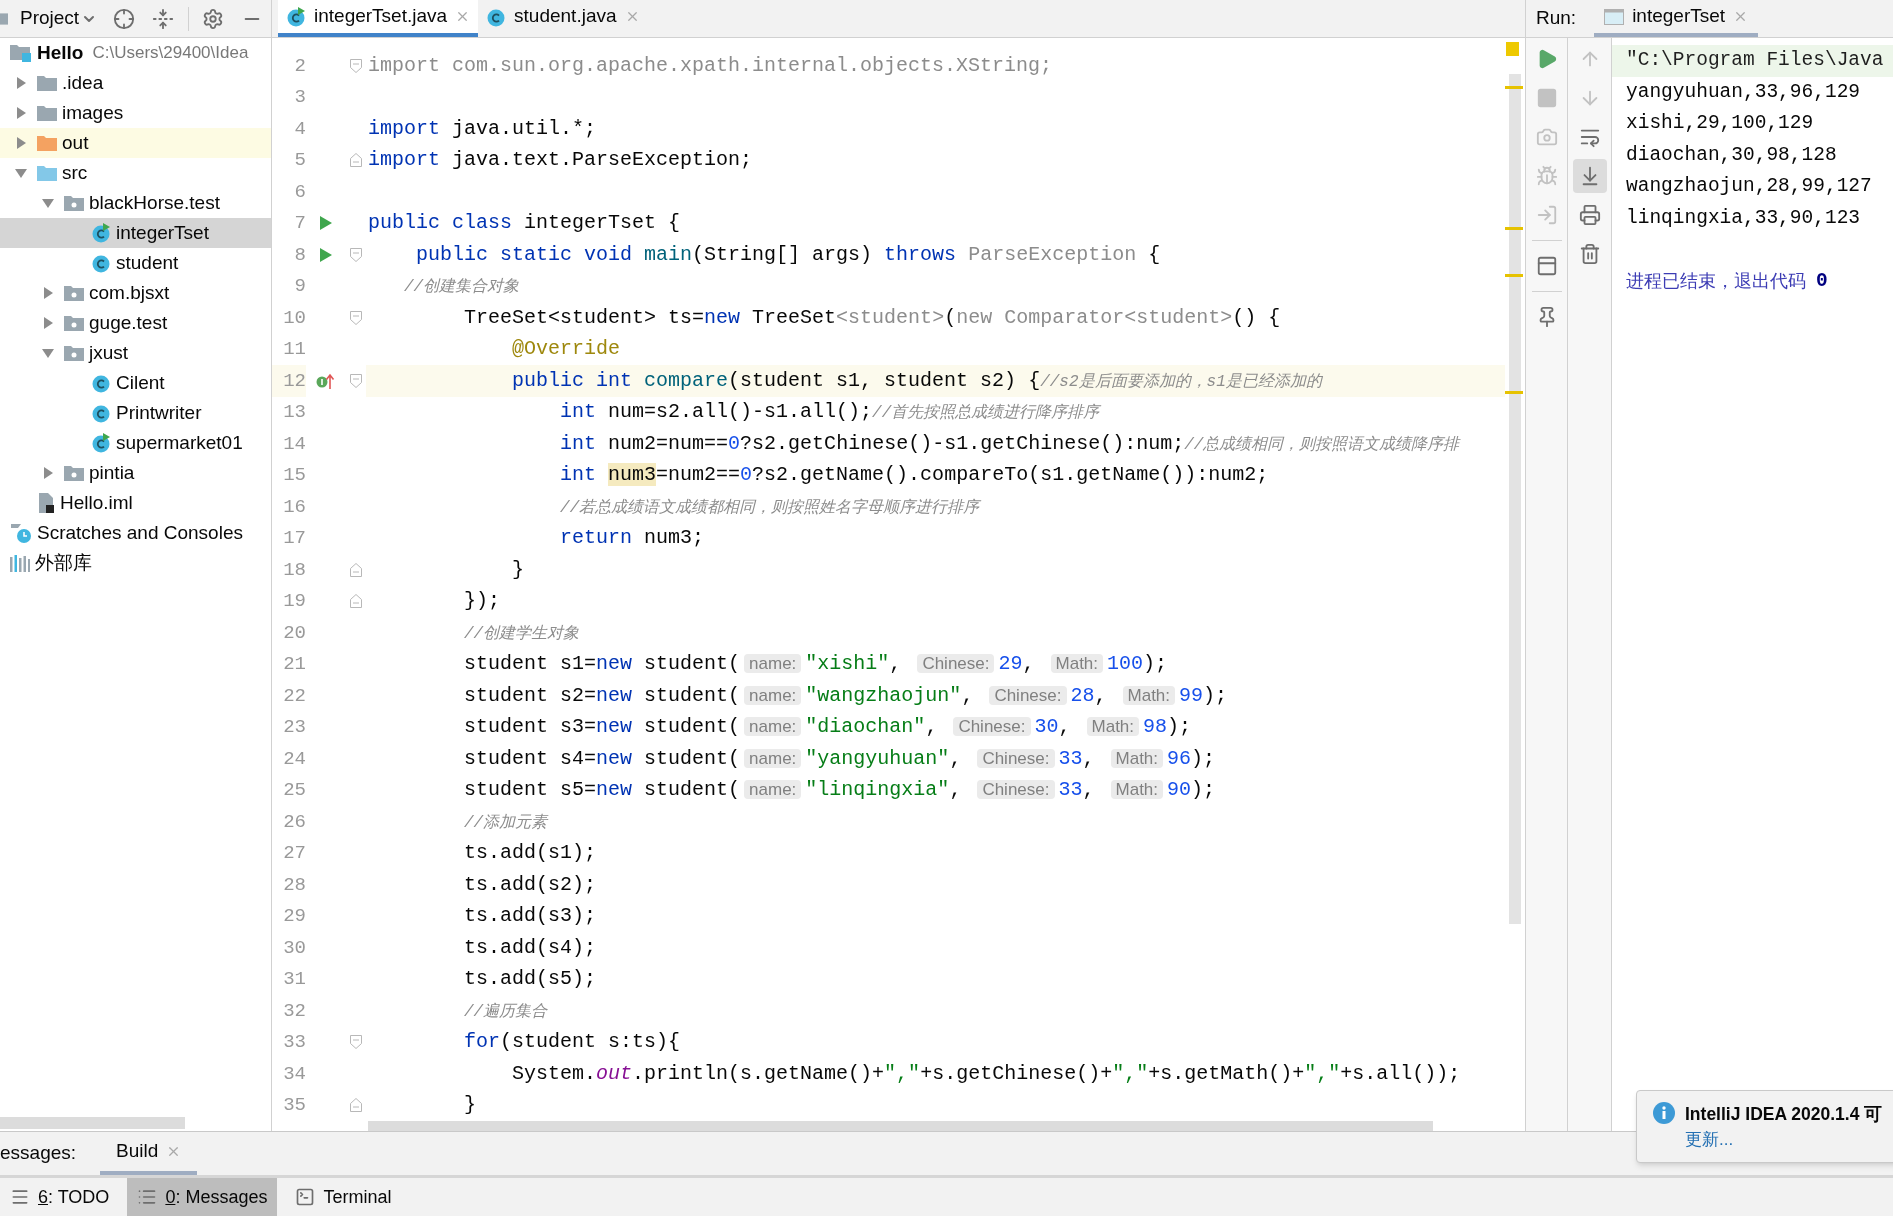 The image size is (1893, 1216). What do you see at coordinates (294, 1011) in the screenshot?
I see `line-number: 32` at bounding box center [294, 1011].